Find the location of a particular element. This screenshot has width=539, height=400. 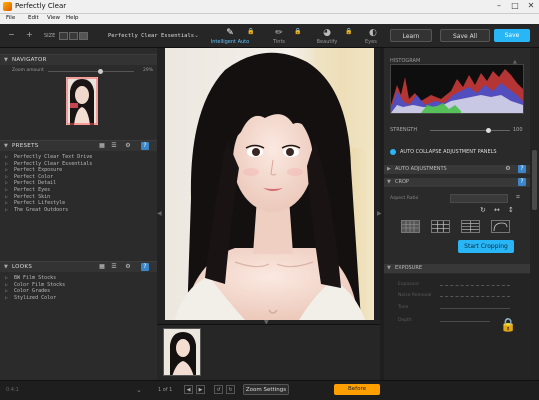

tab-eyes: ◐ Eyes is located at coordinates (369, 36).